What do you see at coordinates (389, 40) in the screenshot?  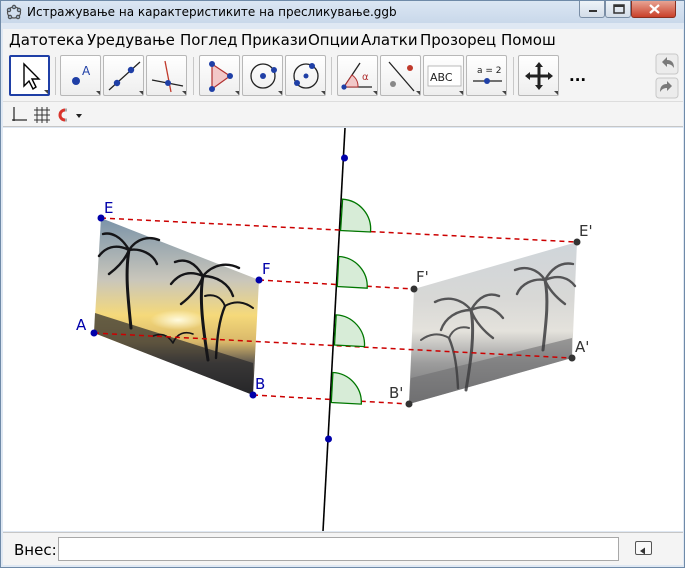 I see `menu-tools: Алатки` at bounding box center [389, 40].